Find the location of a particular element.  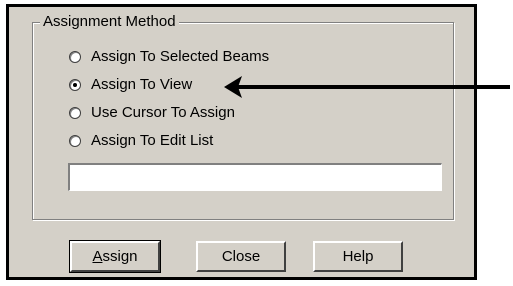

close-button-label: Close is located at coordinates (241, 256).